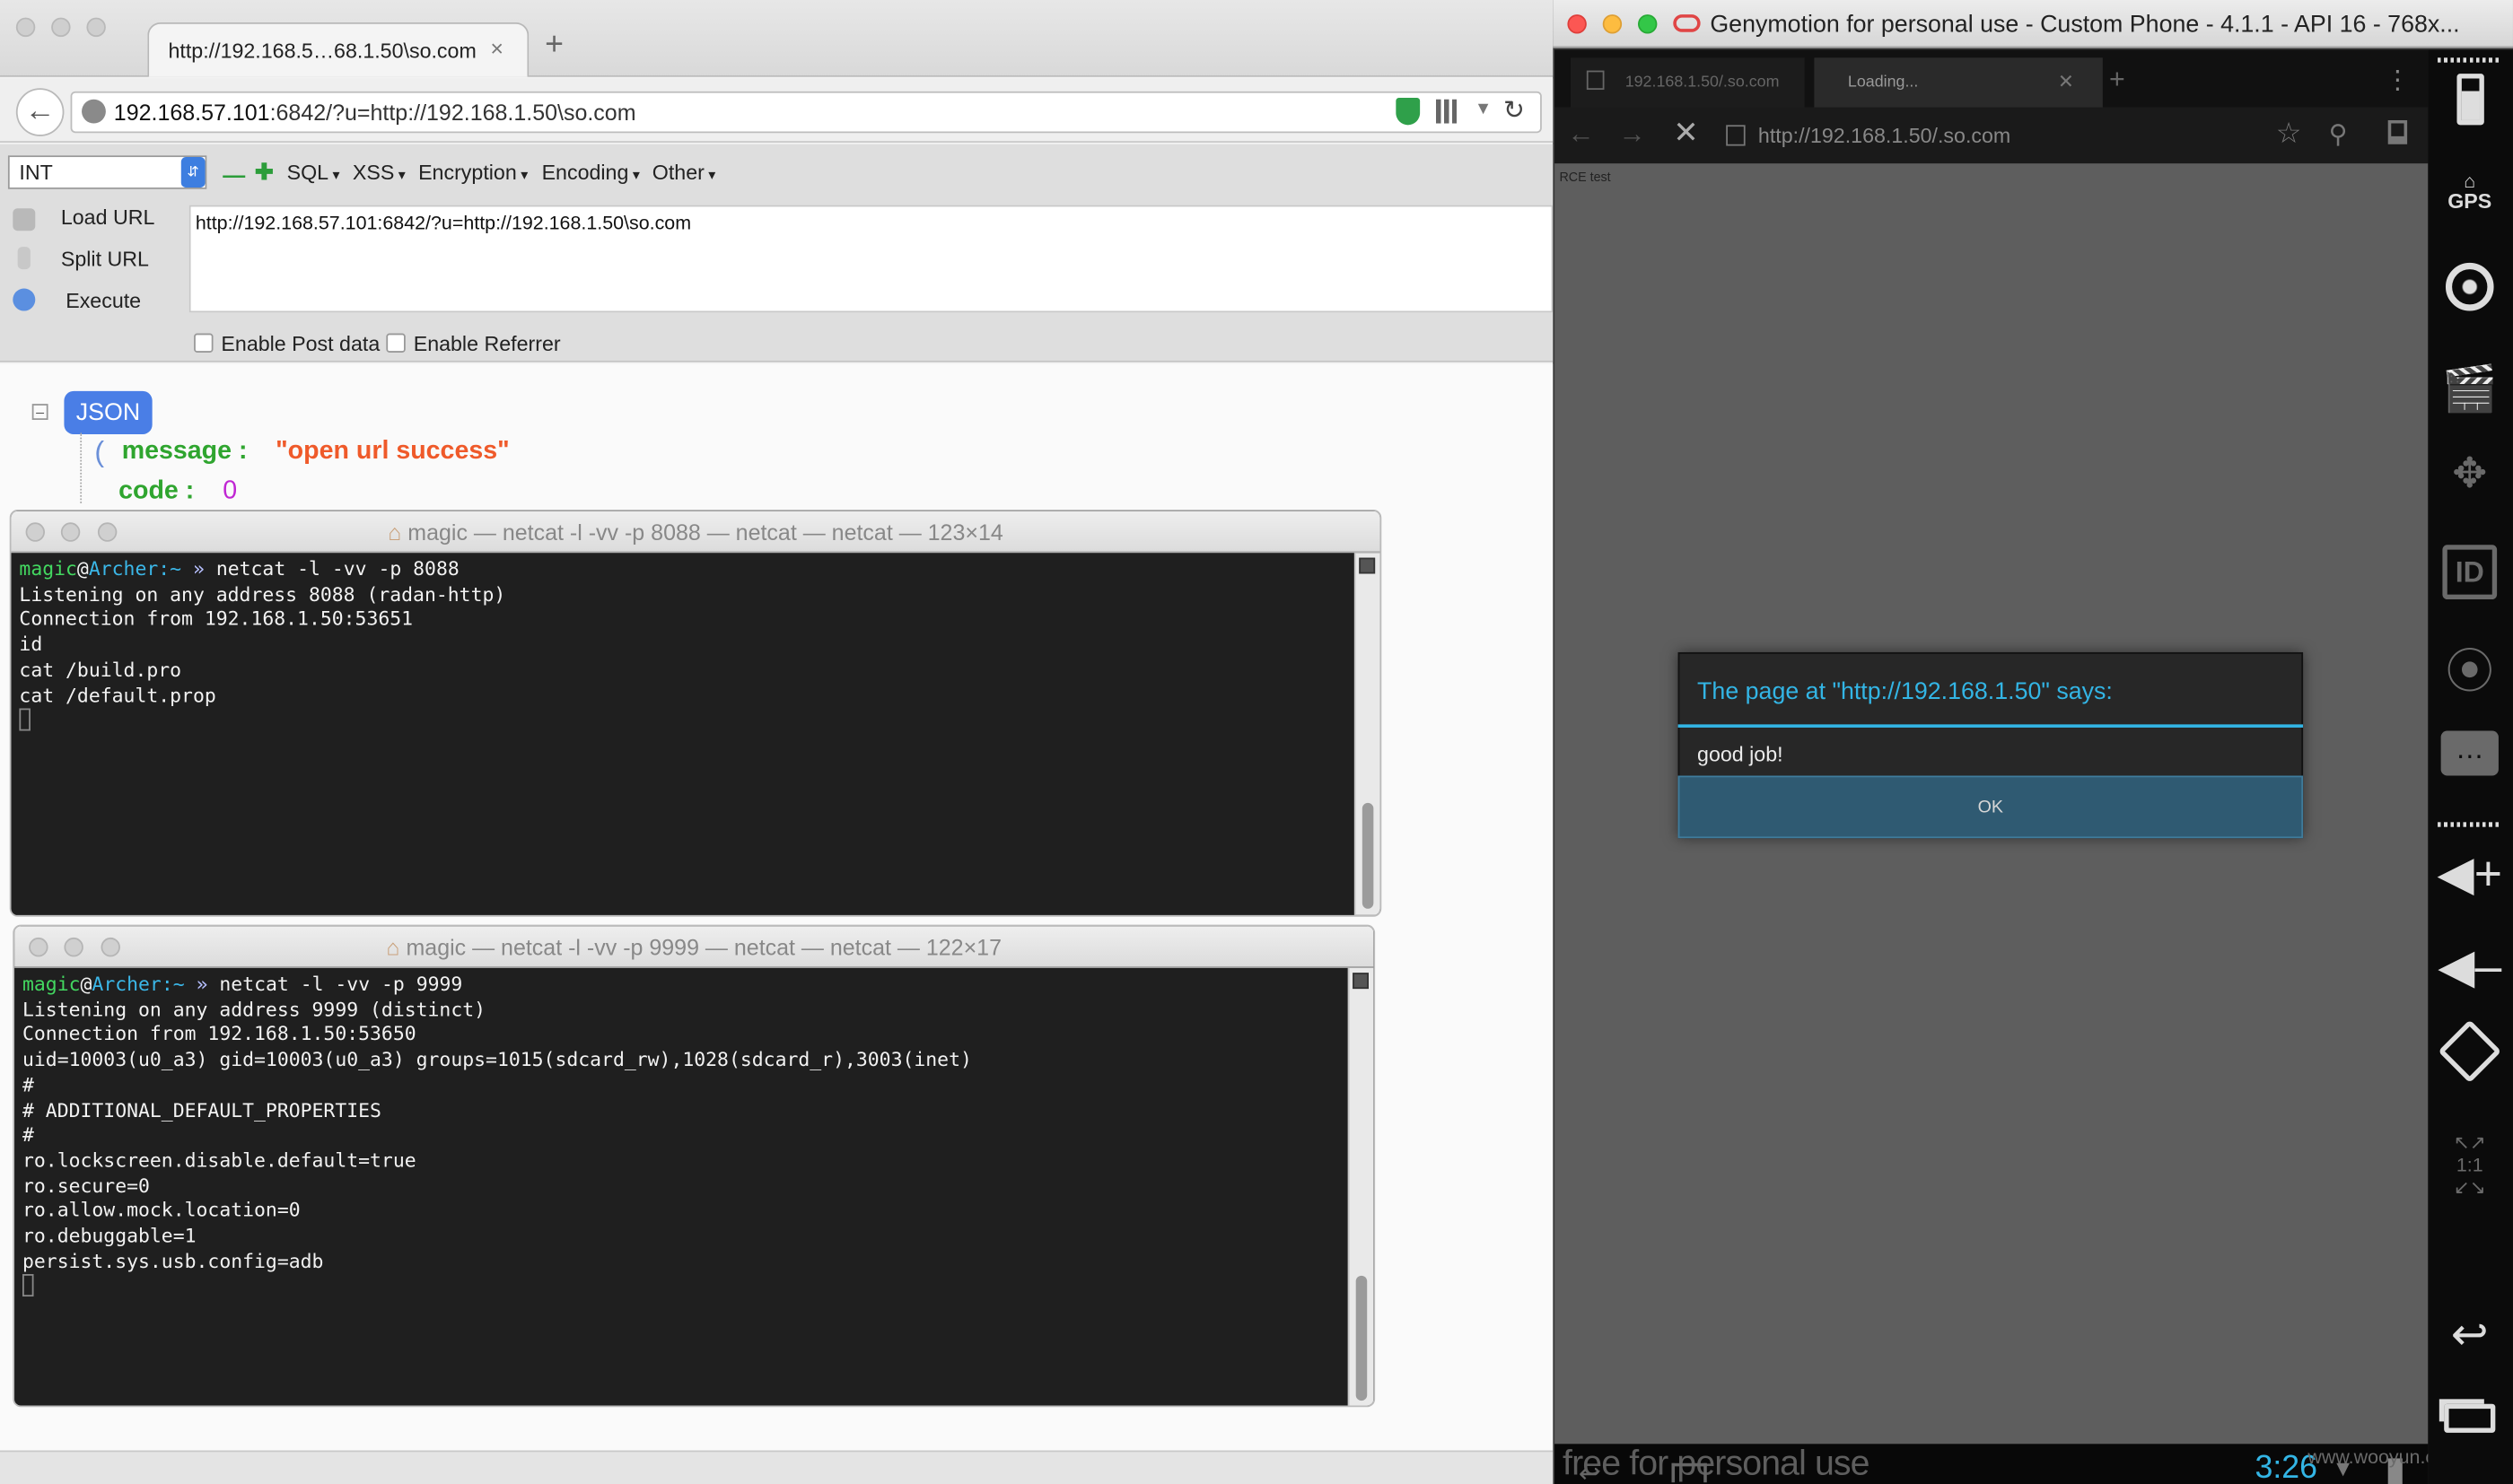 This screenshot has height=1484, width=2513. Describe the element at coordinates (332, 569) in the screenshot. I see `terminal-command: netcat -l -vv -p 8088` at that location.